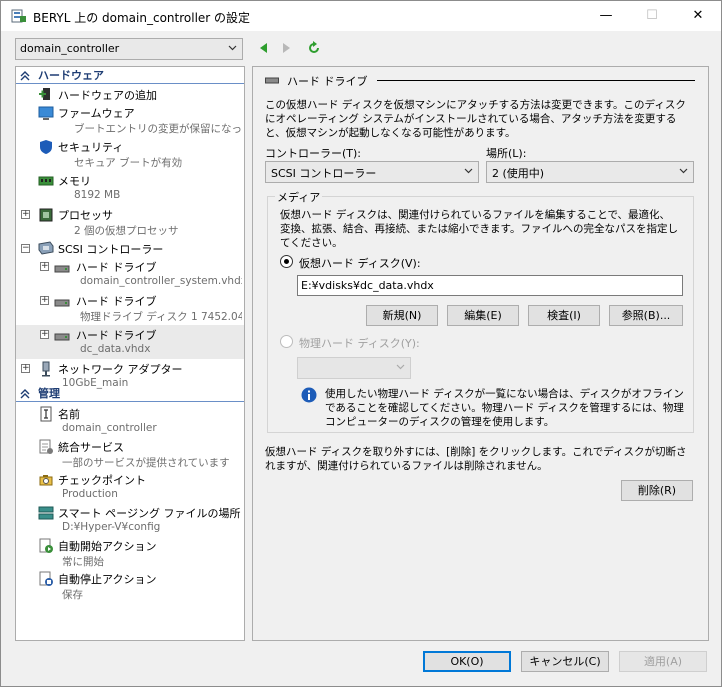 The width and height of the screenshot is (722, 687). Describe the element at coordinates (161, 281) in the screenshot. I see `tree-item-sub: domain_controller_system.vhdx` at that location.